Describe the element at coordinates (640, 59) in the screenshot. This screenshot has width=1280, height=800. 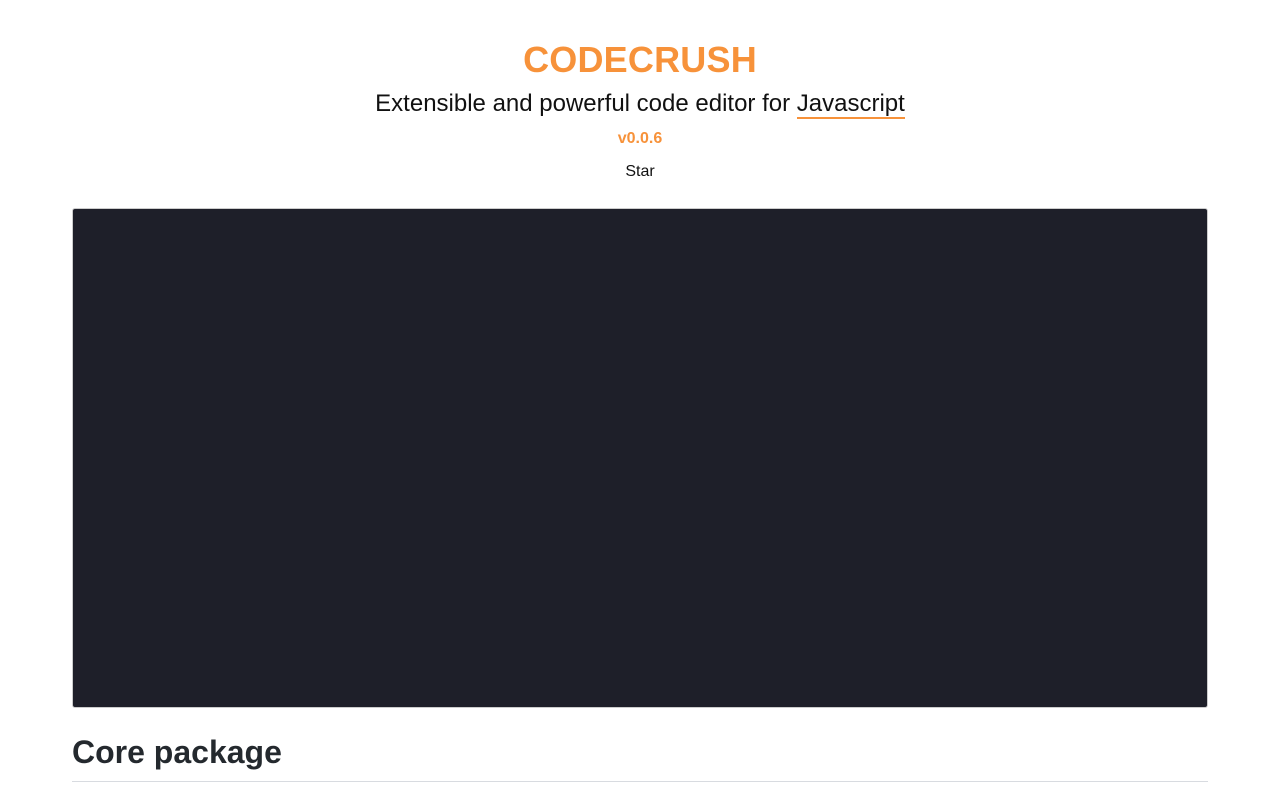
I see `app-title: CODECRUSH` at that location.